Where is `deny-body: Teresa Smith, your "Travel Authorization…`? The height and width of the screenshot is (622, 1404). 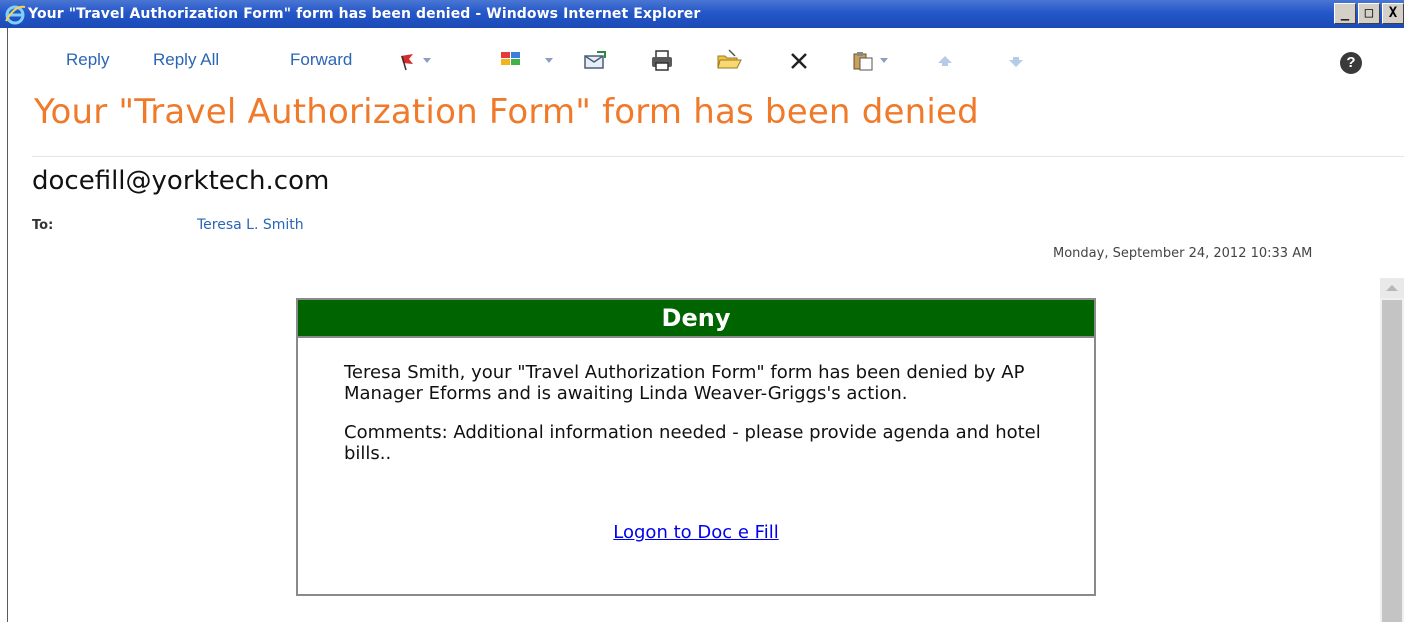
deny-body: Teresa Smith, your "Travel Authorization… is located at coordinates (694, 422).